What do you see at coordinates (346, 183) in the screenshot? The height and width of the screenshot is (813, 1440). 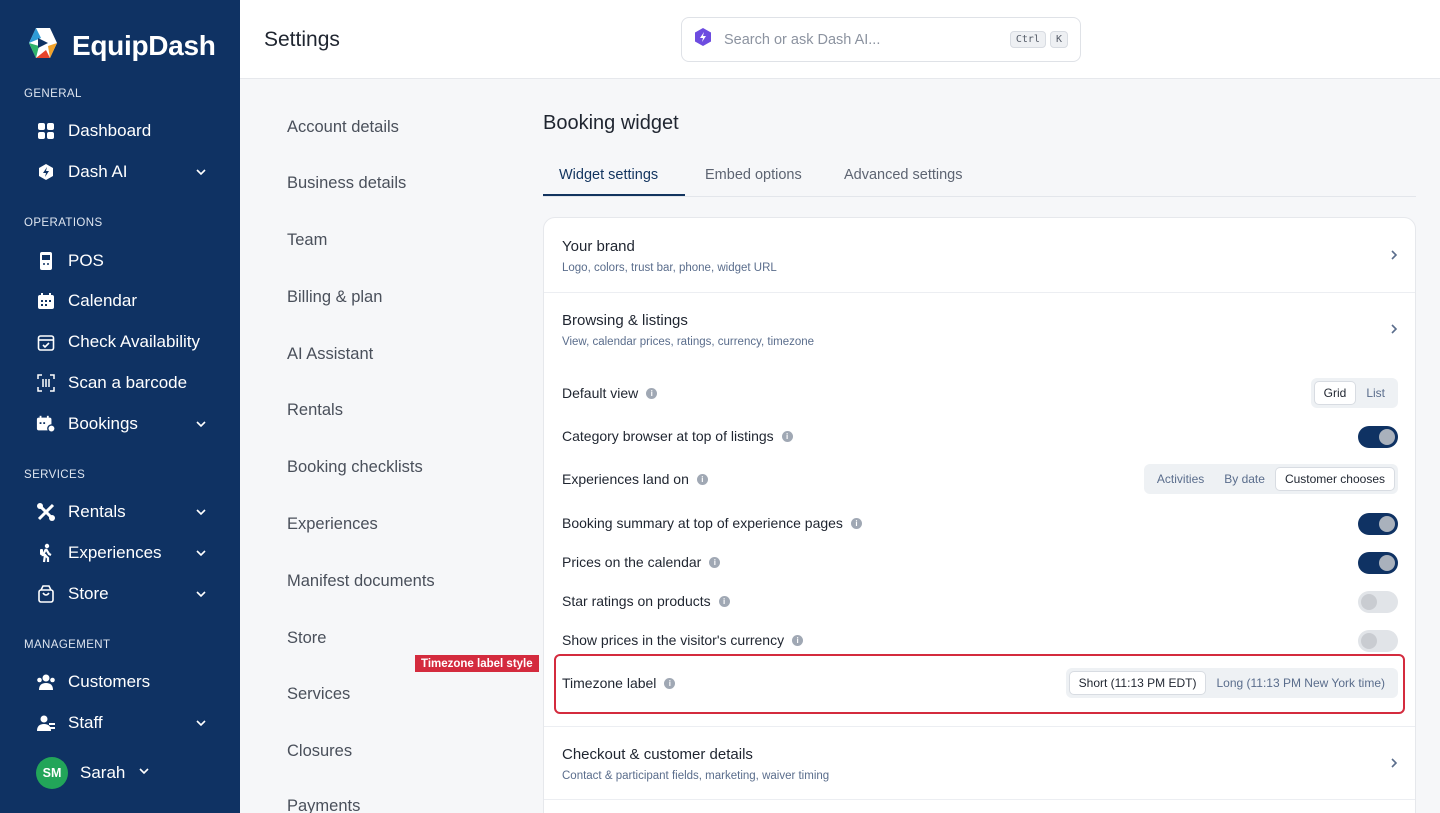 I see `settings-menu-business-details: Business details` at bounding box center [346, 183].